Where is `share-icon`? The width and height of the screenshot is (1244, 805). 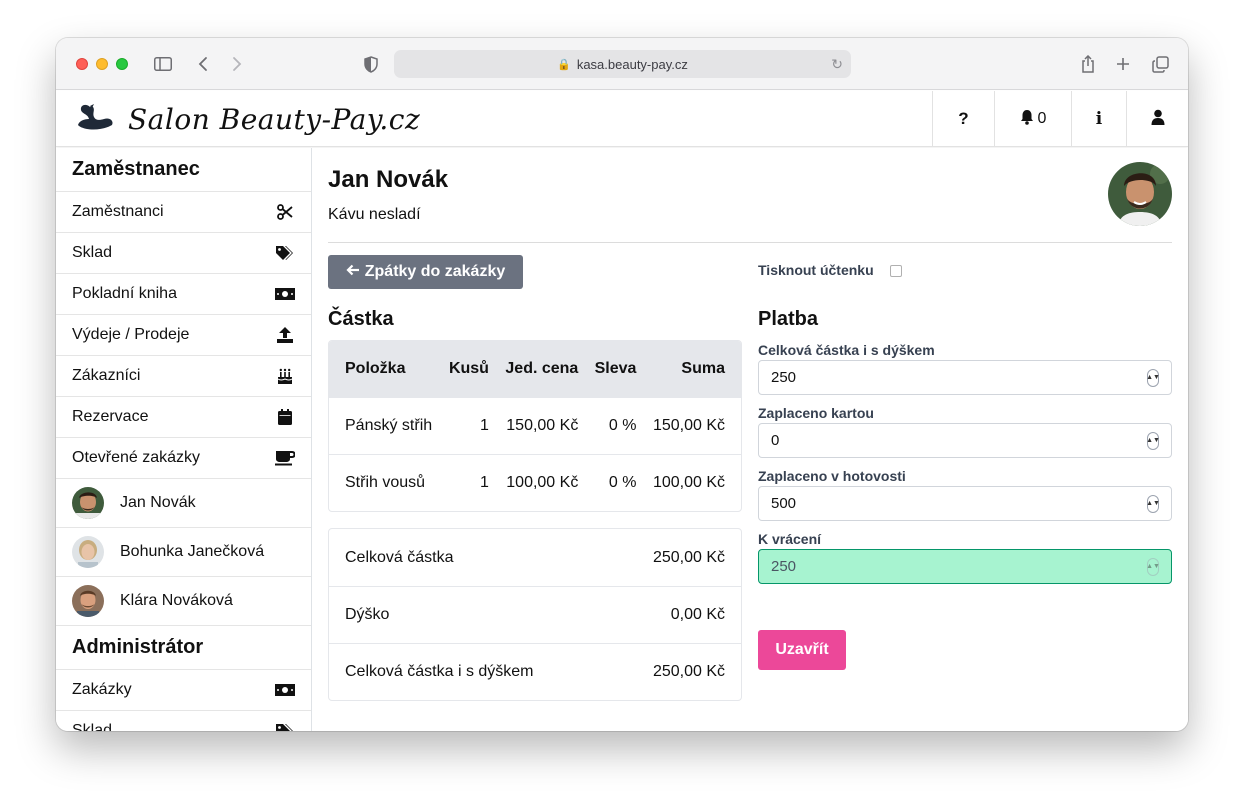
share-icon is located at coordinates (1088, 64).